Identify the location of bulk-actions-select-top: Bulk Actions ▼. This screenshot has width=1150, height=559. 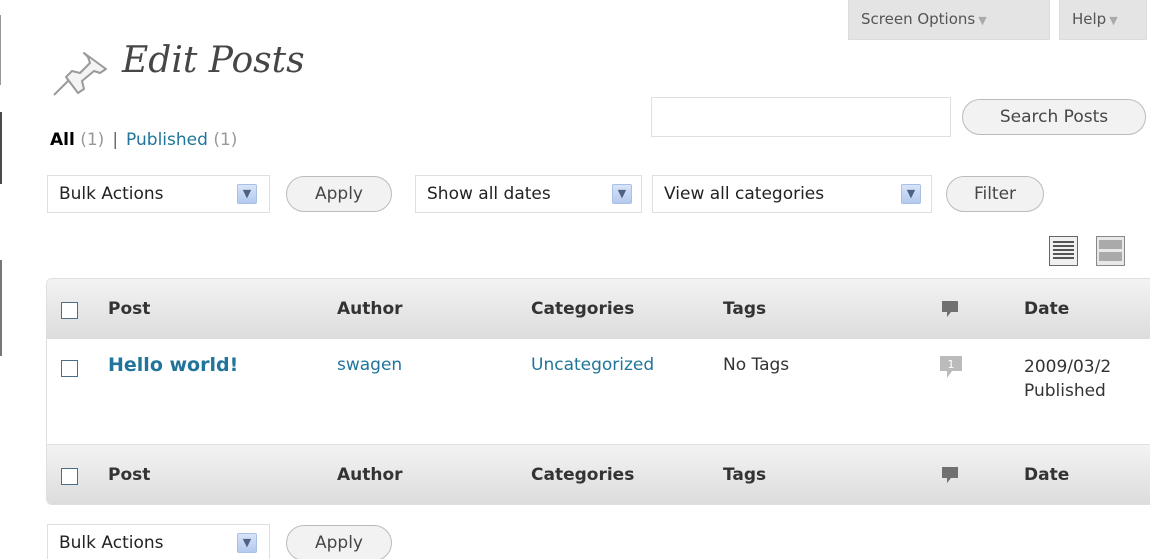
(158, 194).